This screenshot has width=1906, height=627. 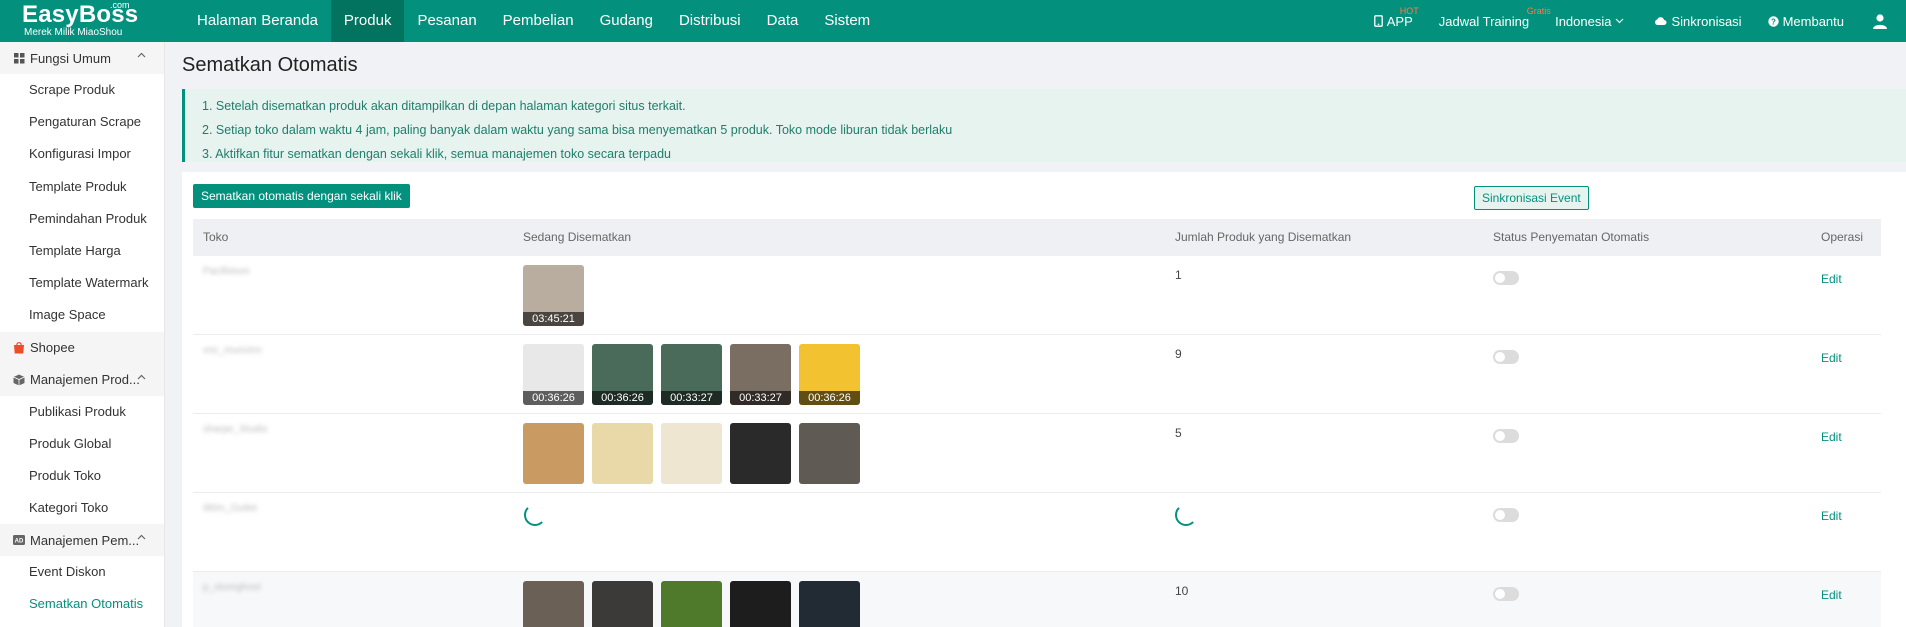 What do you see at coordinates (760, 453) in the screenshot?
I see `bottle-product` at bounding box center [760, 453].